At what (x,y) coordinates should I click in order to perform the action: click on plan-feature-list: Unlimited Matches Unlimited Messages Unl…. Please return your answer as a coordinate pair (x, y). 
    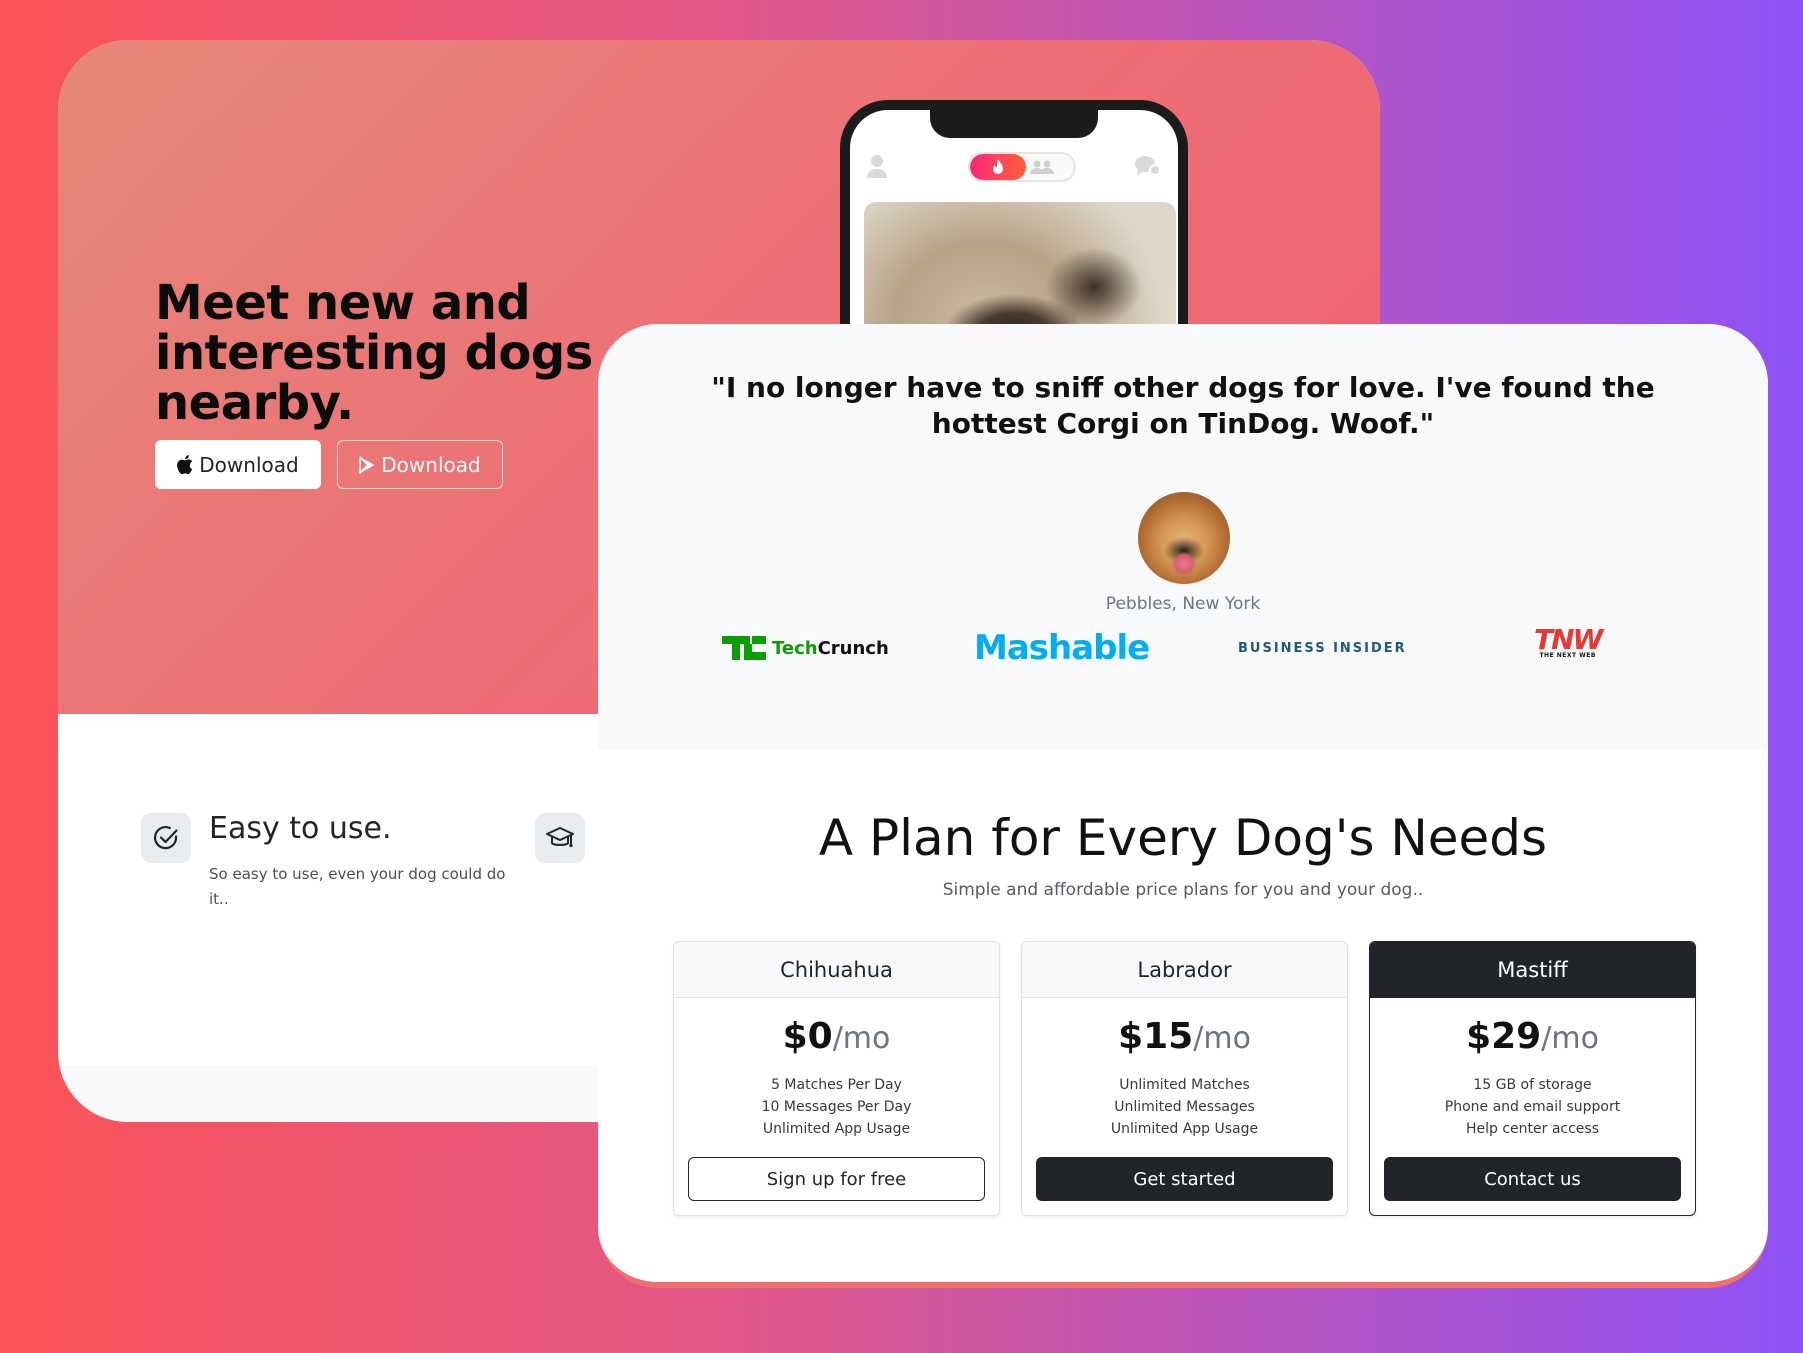
    Looking at the image, I should click on (1184, 1107).